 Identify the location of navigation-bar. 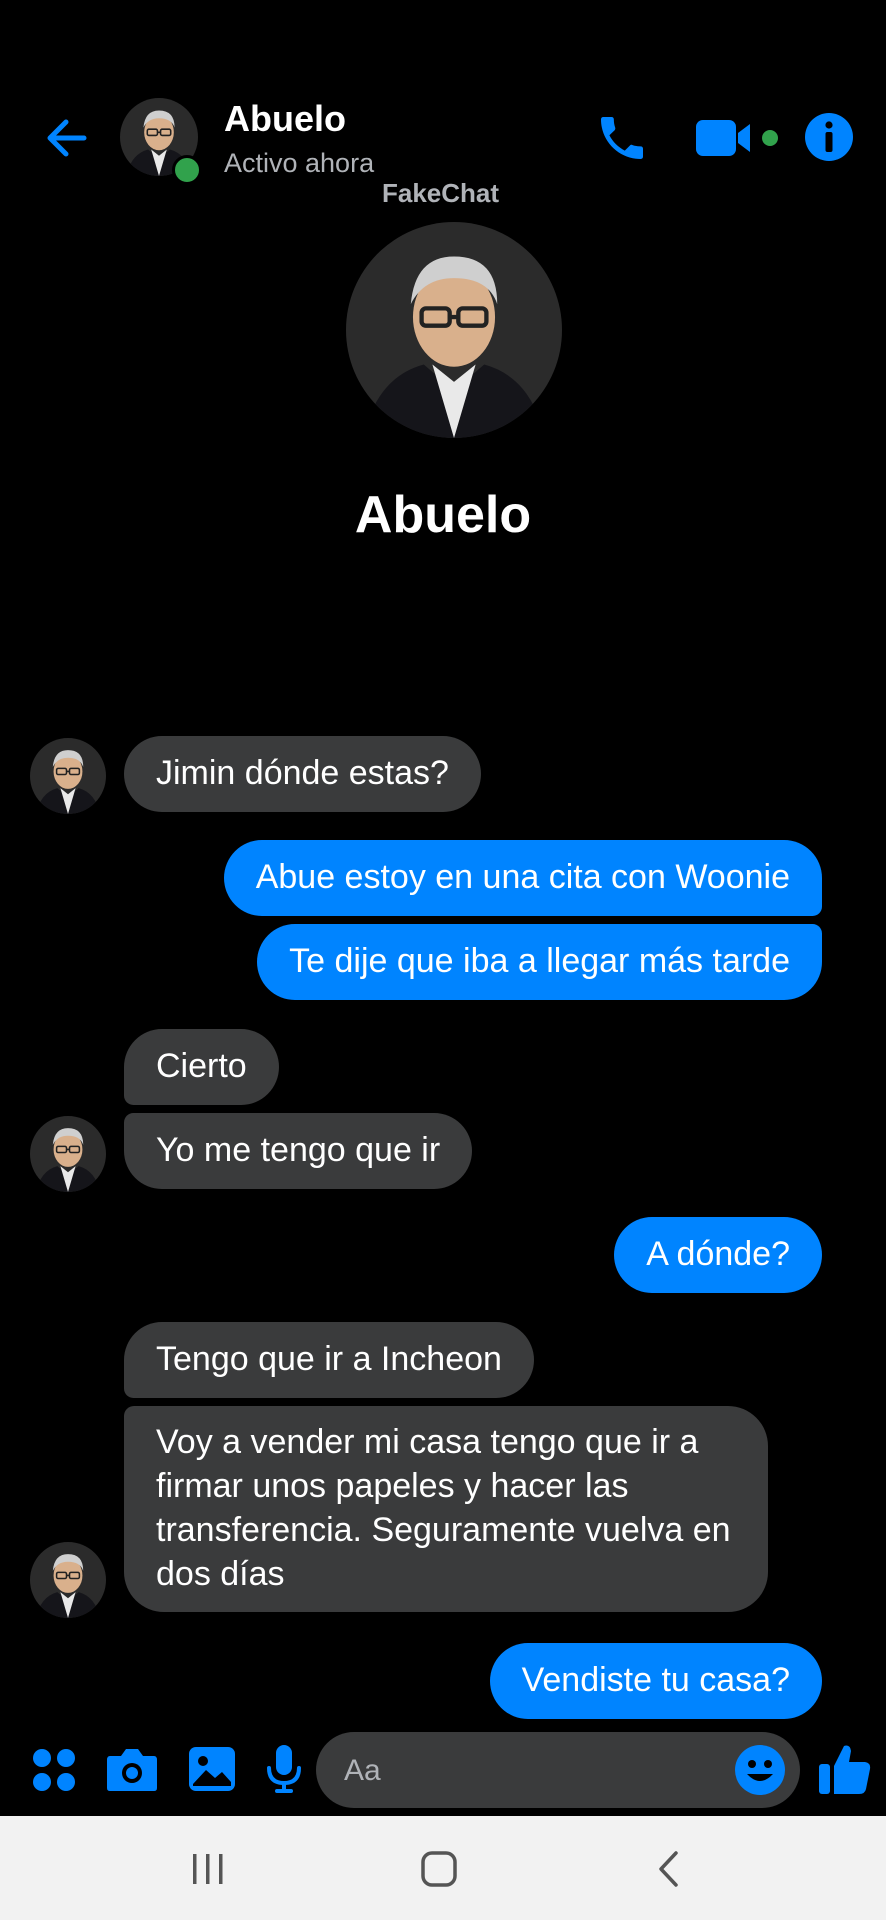
(443, 1868).